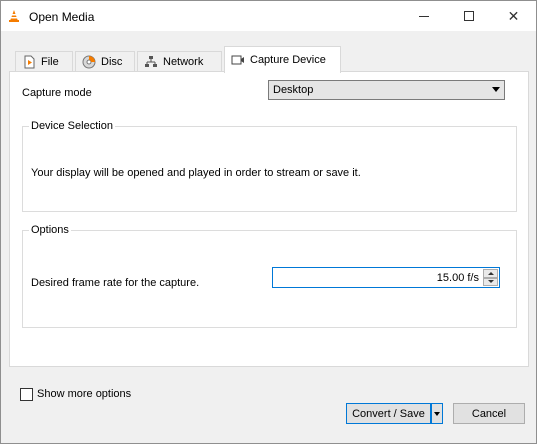  I want to click on tab-disc: Disc, so click(105, 61).